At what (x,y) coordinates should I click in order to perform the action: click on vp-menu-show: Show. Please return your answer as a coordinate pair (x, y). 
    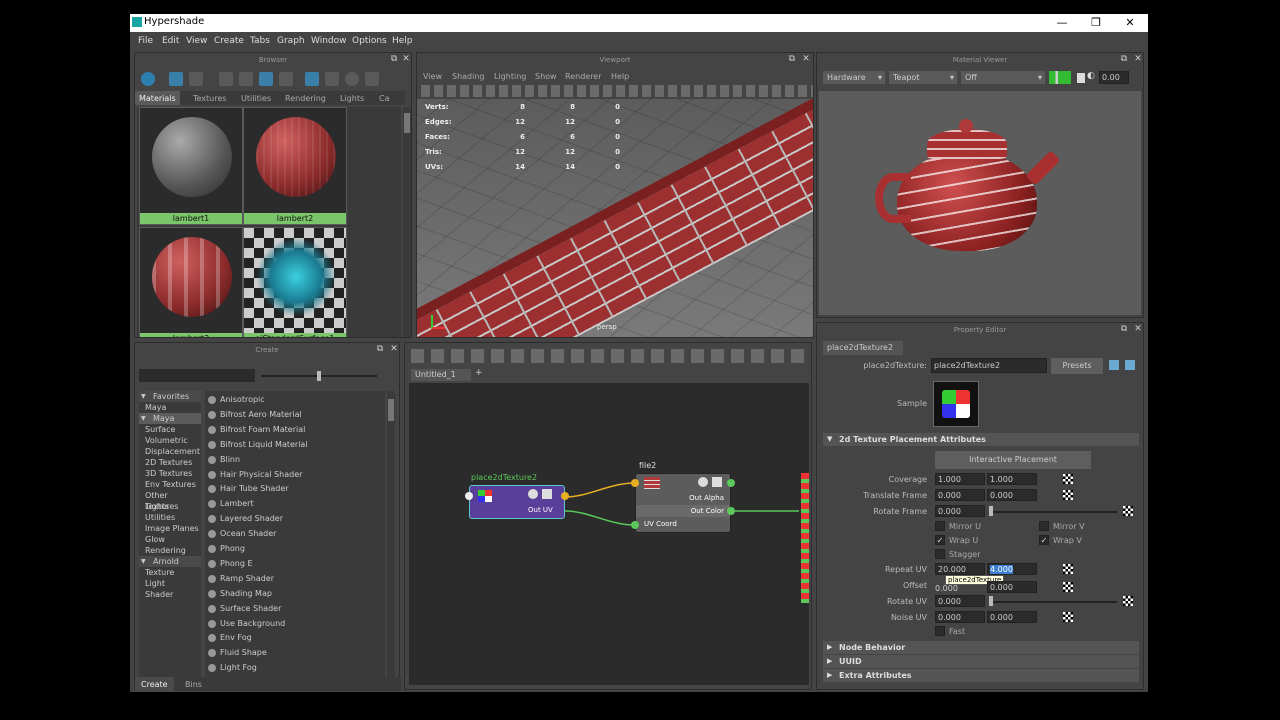
    Looking at the image, I should click on (546, 76).